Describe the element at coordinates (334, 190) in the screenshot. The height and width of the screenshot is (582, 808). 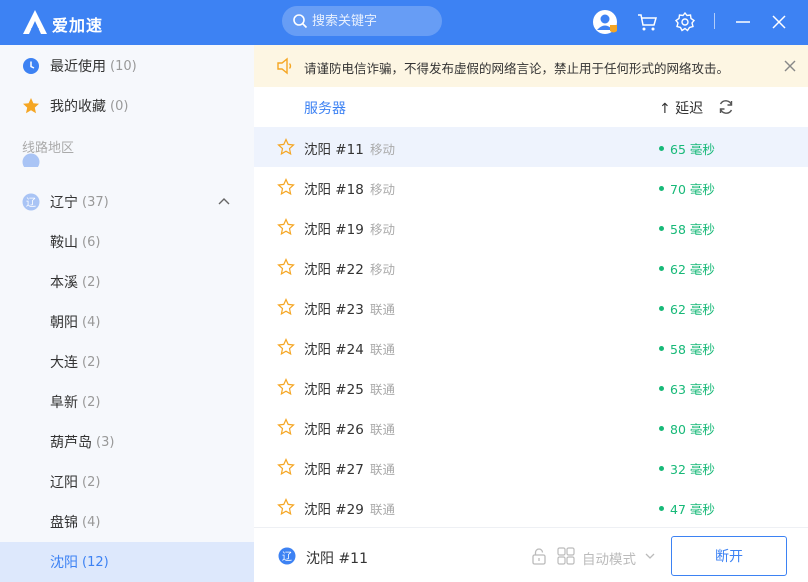
I see `server-name: 沈阳 #18` at that location.